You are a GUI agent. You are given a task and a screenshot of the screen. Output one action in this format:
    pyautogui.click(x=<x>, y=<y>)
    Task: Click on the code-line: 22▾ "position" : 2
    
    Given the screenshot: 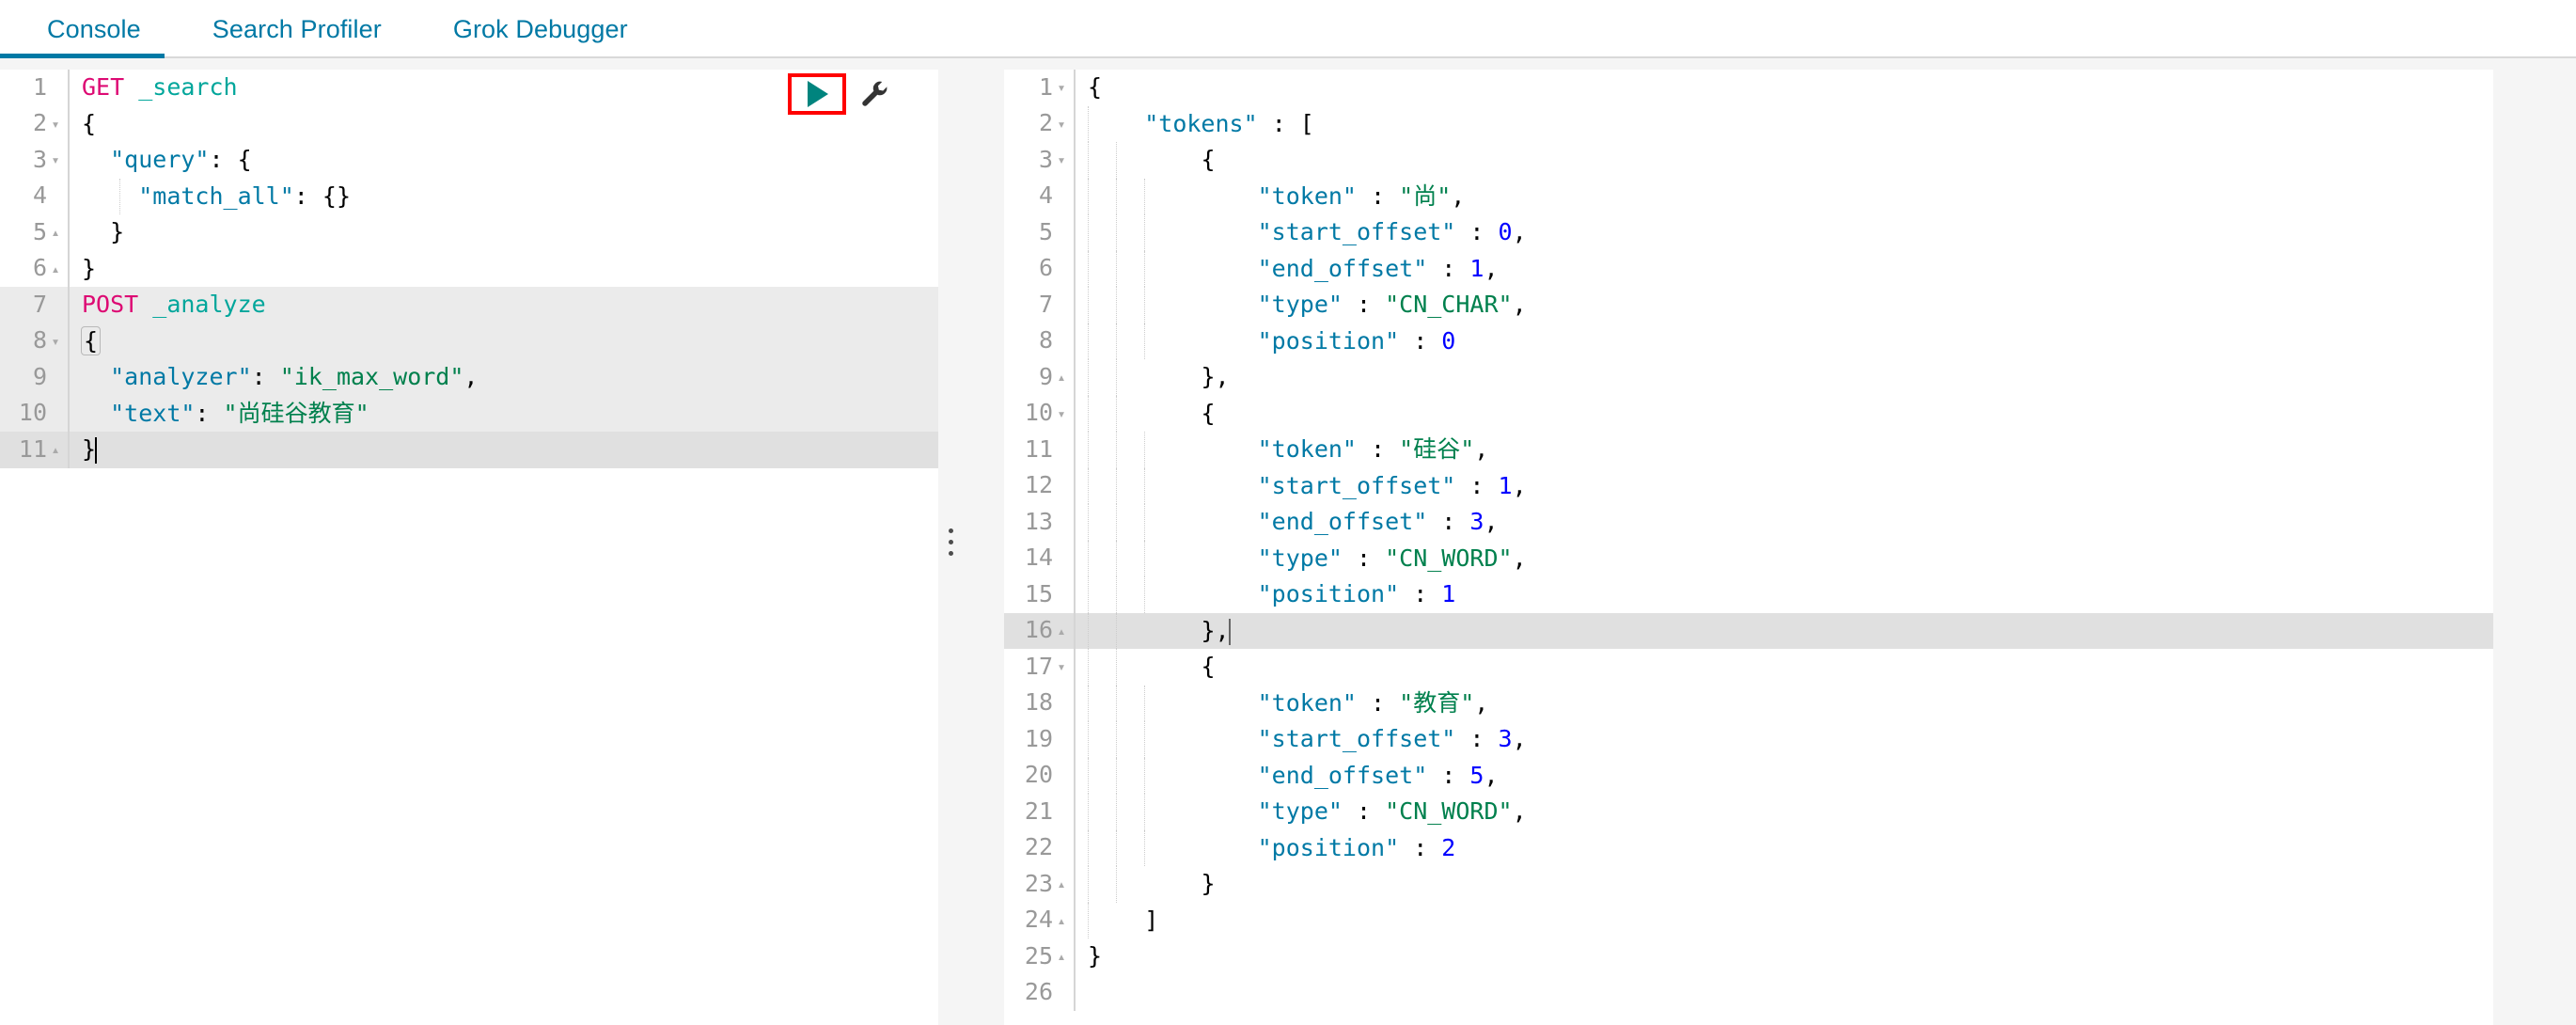 What is the action you would take?
    pyautogui.click(x=1749, y=848)
    